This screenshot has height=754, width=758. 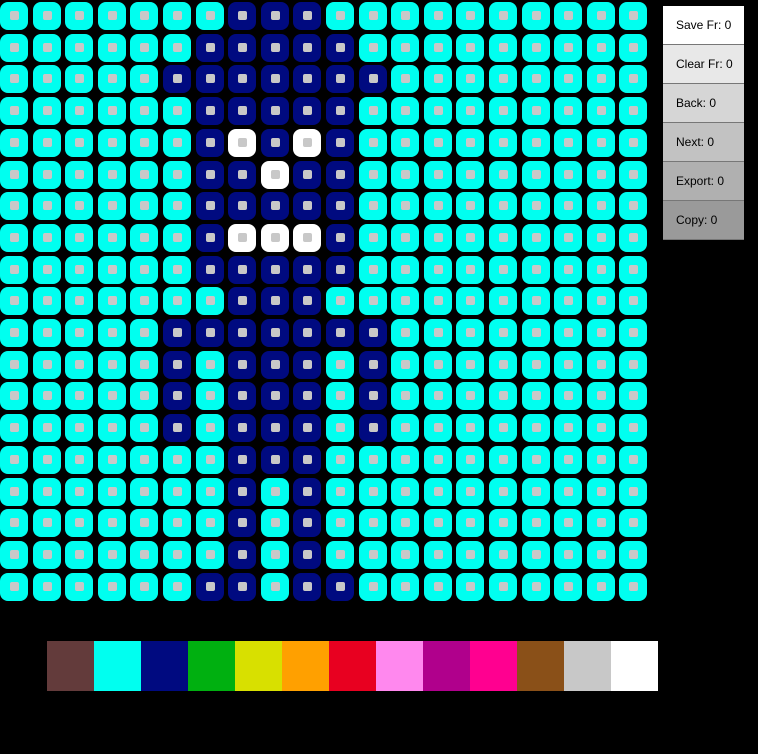 What do you see at coordinates (703, 142) in the screenshot?
I see `next-button: Next: 0` at bounding box center [703, 142].